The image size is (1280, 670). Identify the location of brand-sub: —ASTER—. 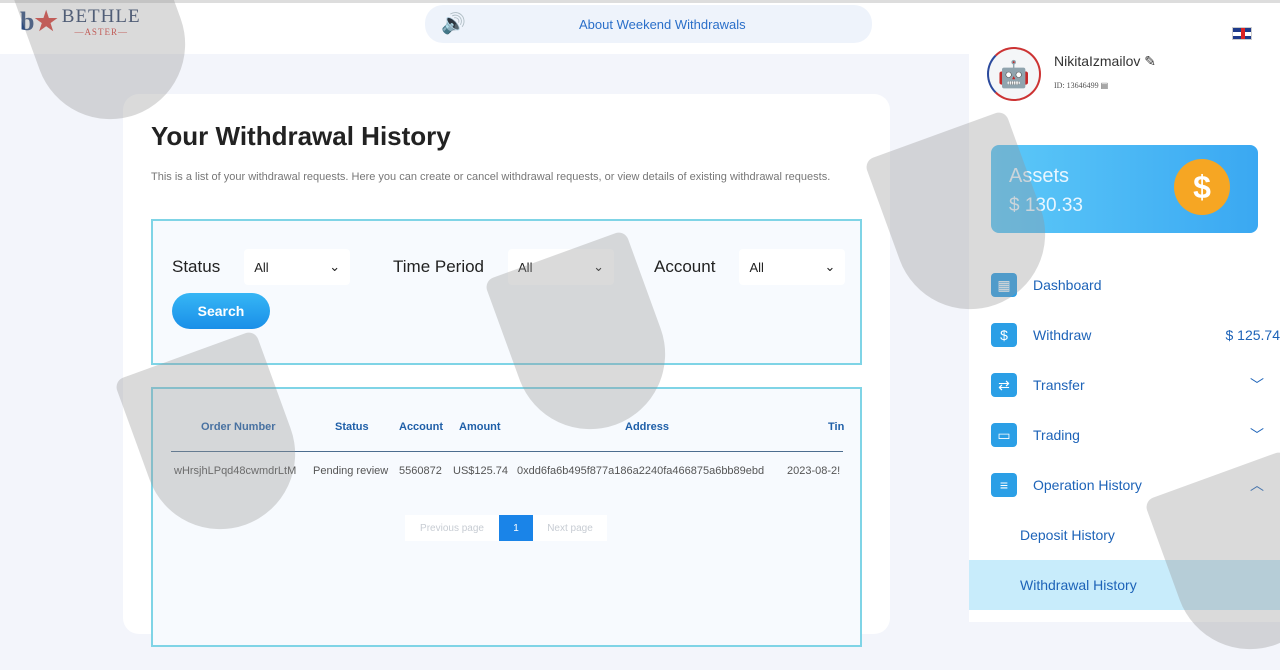
(101, 32).